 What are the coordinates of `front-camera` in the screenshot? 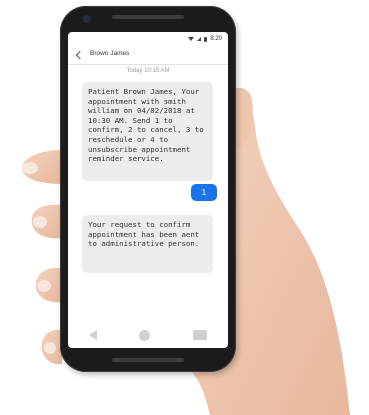 It's located at (87, 19).